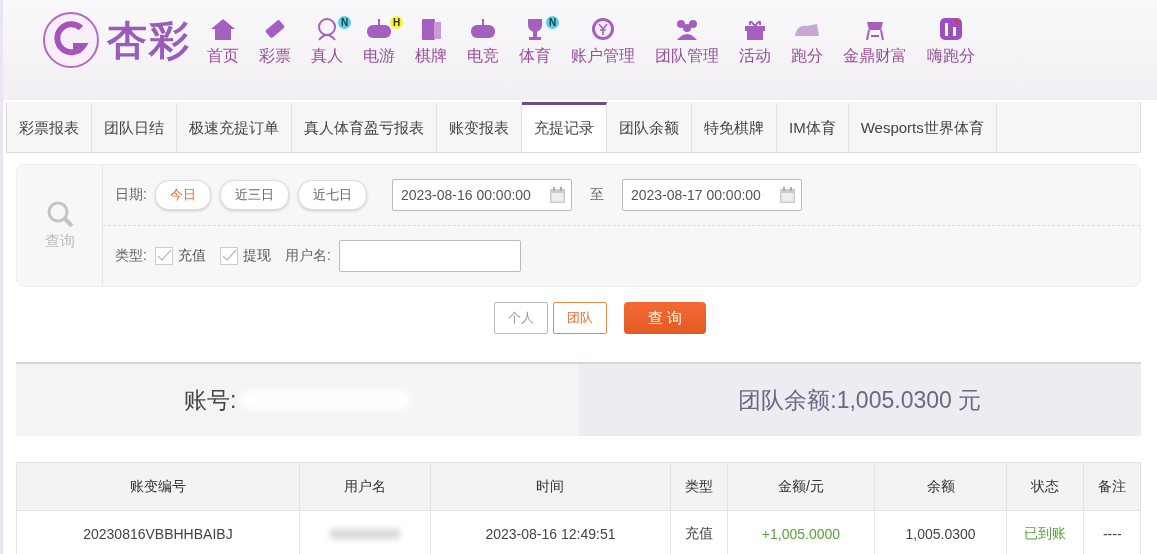  Describe the element at coordinates (813, 127) in the screenshot. I see `report-tab: IM体育` at that location.